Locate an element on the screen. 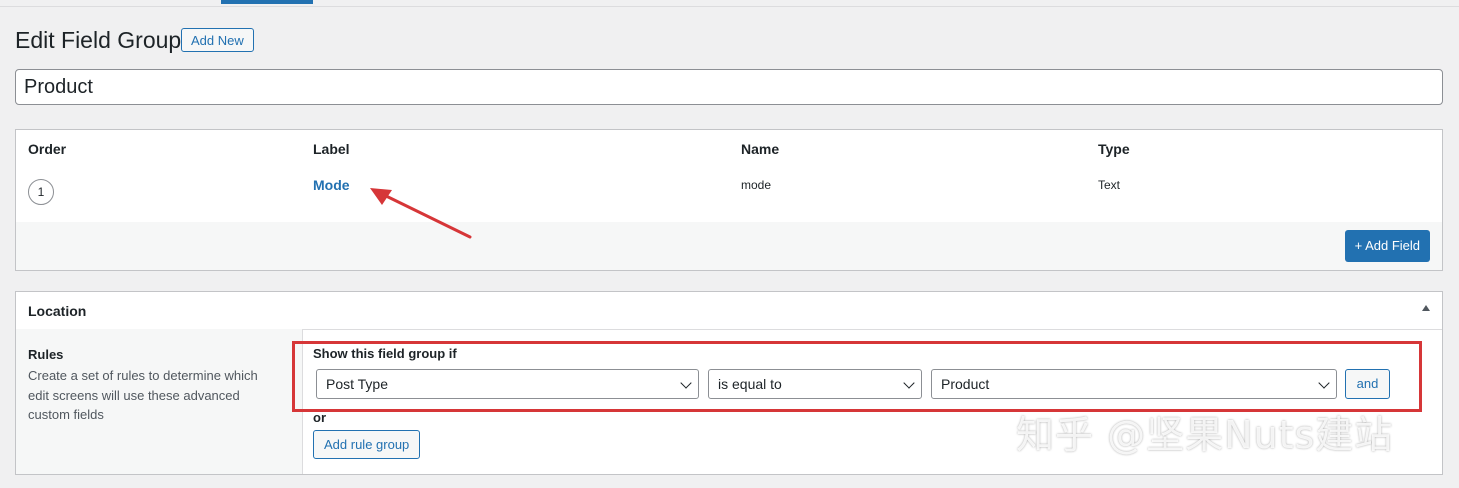  field-group-title-input is located at coordinates (729, 87).